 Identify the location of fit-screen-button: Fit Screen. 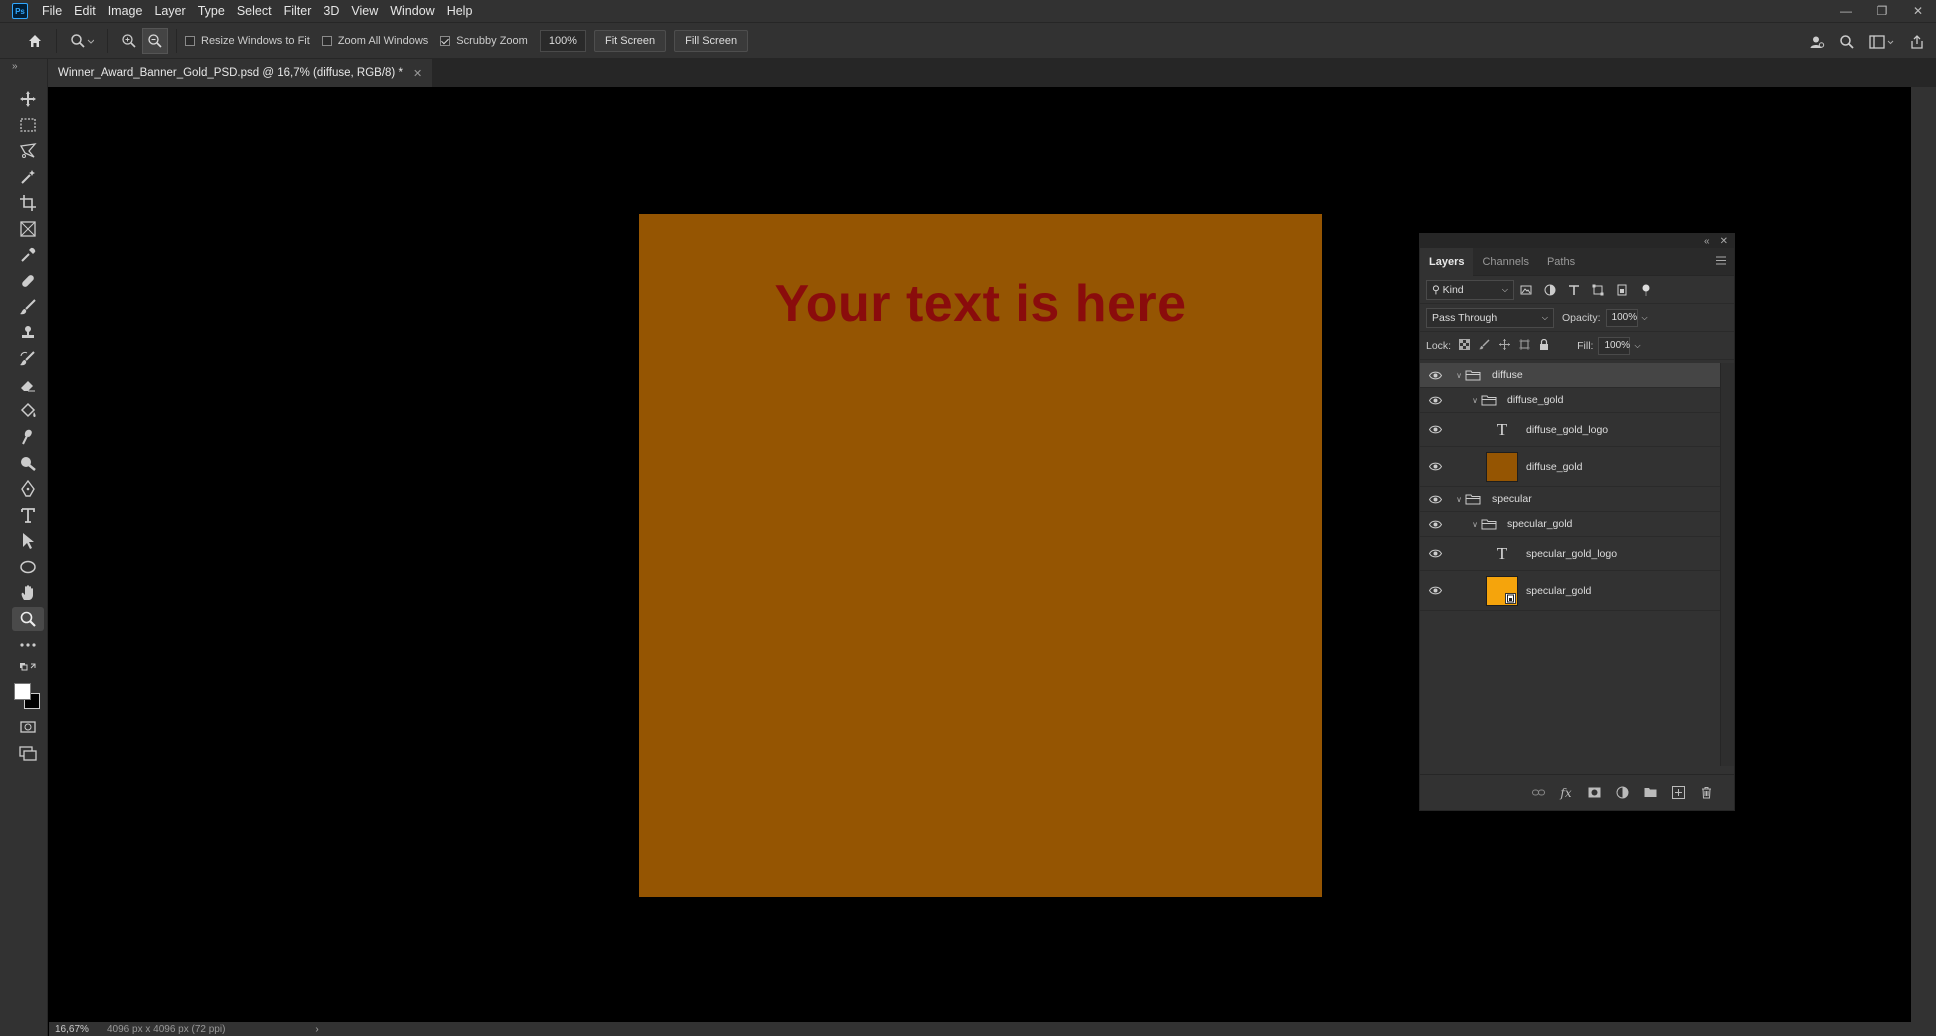
(630, 40).